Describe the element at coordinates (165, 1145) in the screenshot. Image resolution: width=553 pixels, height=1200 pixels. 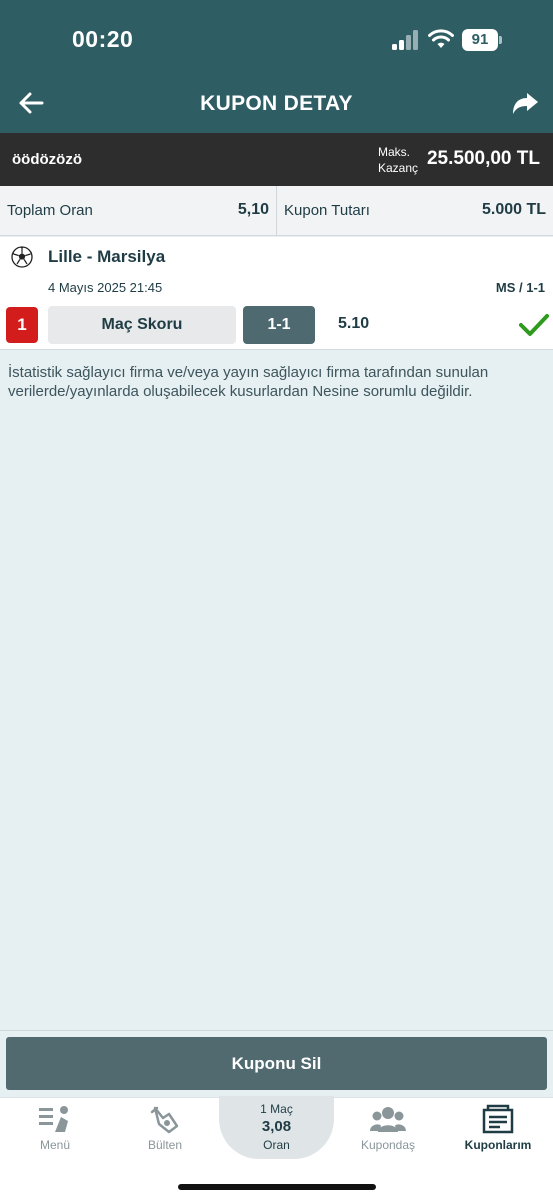
I see `nav-label-bulletin: Bülten` at that location.